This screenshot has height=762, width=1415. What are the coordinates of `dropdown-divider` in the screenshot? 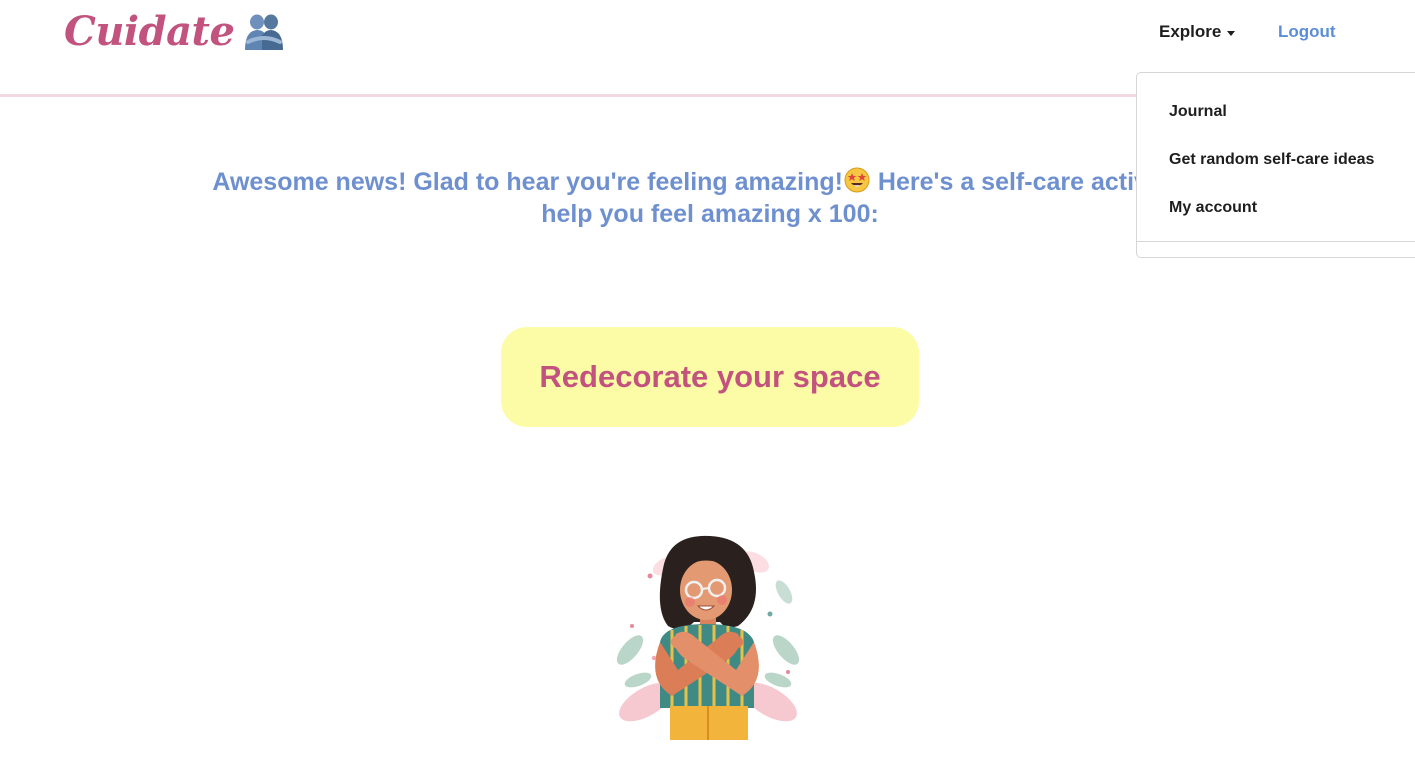 It's located at (1276, 241).